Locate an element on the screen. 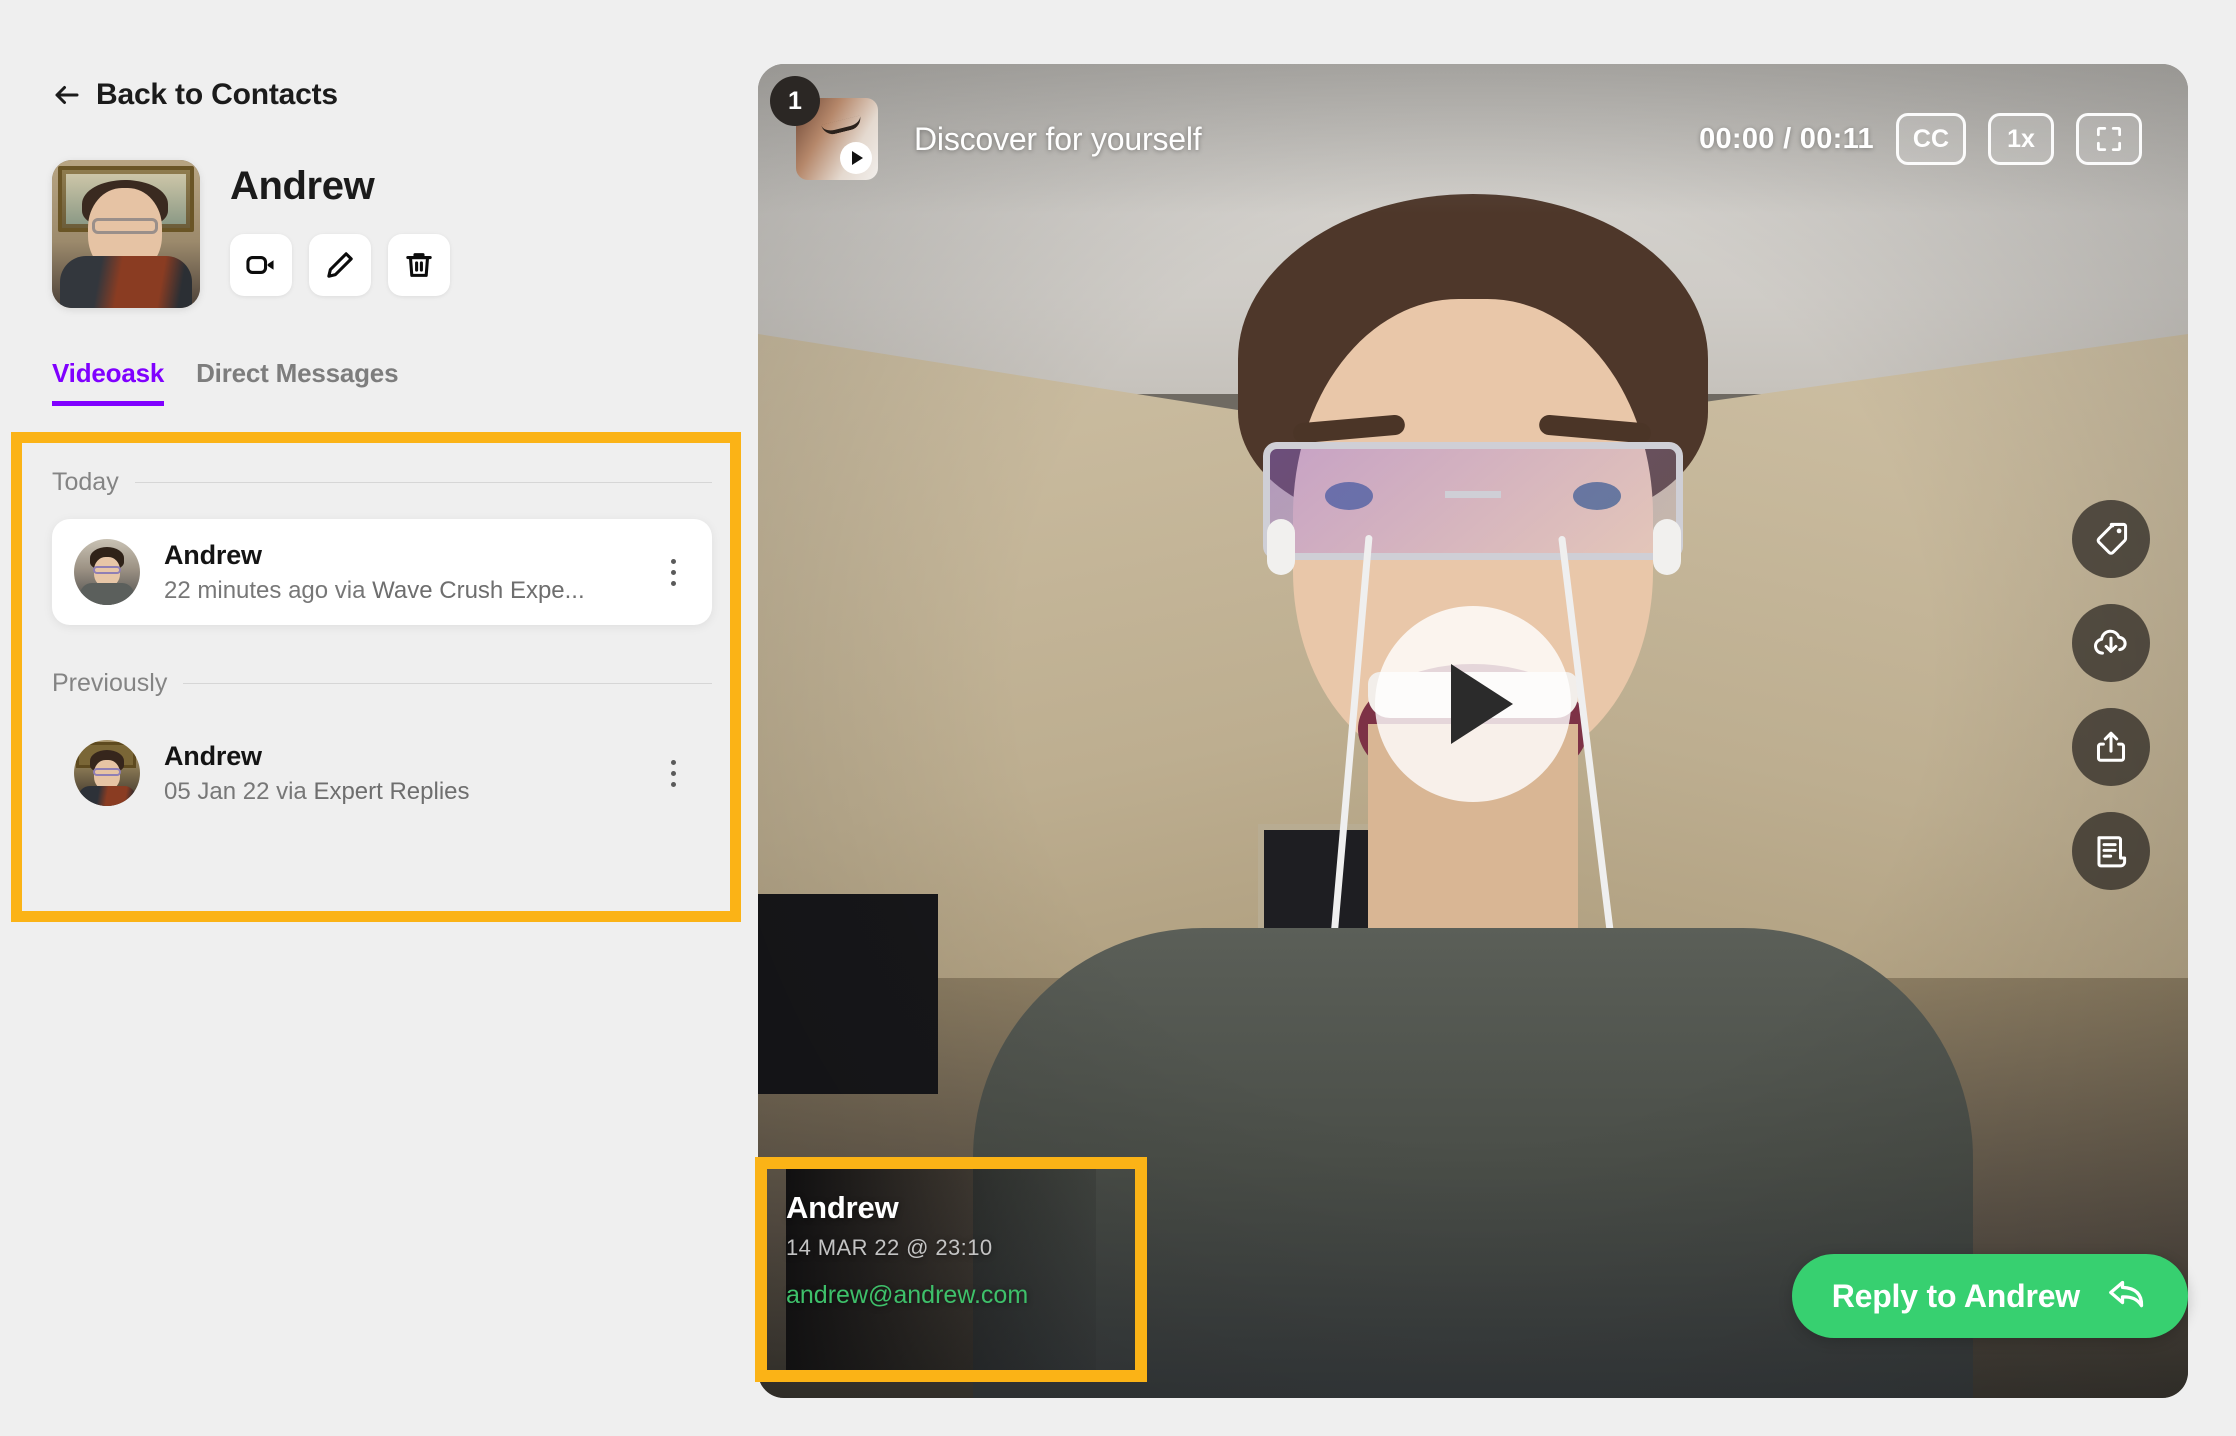  playback-speed-button: 1x is located at coordinates (2021, 139).